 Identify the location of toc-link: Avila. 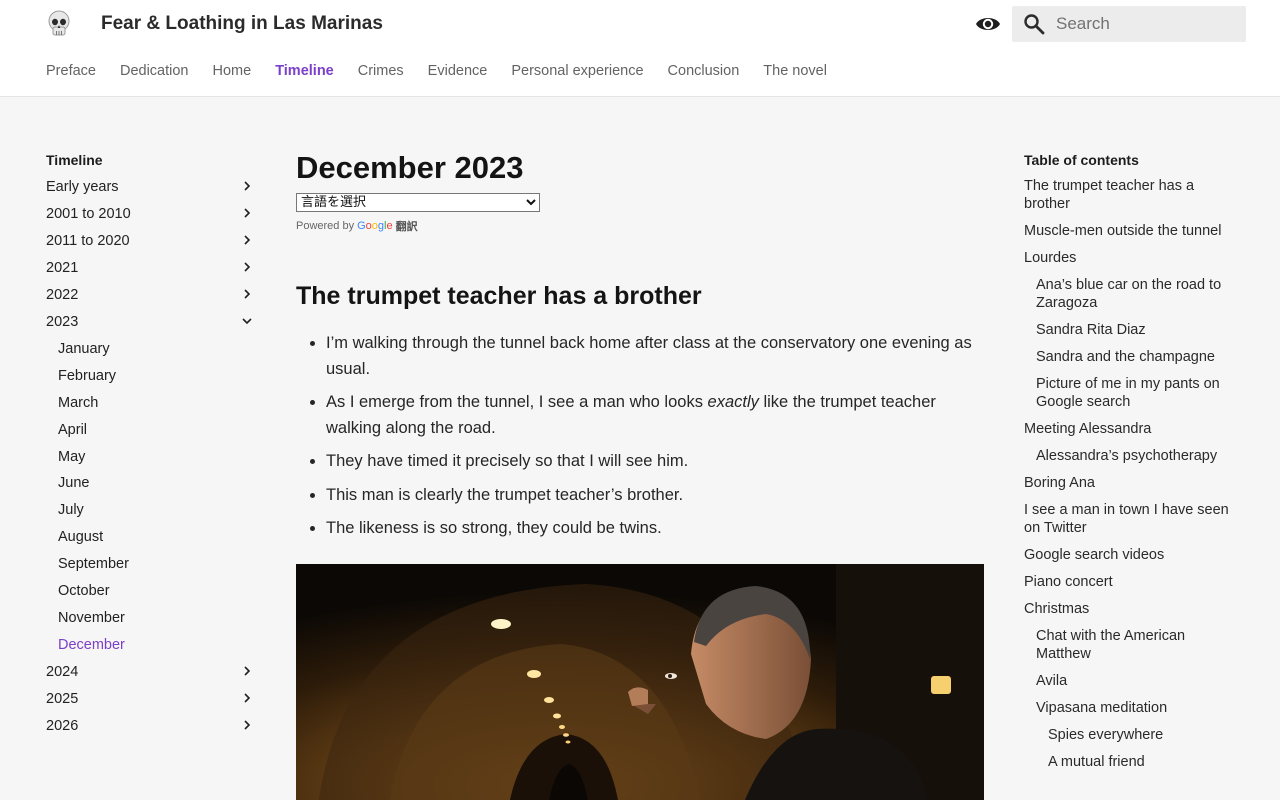
(1131, 681).